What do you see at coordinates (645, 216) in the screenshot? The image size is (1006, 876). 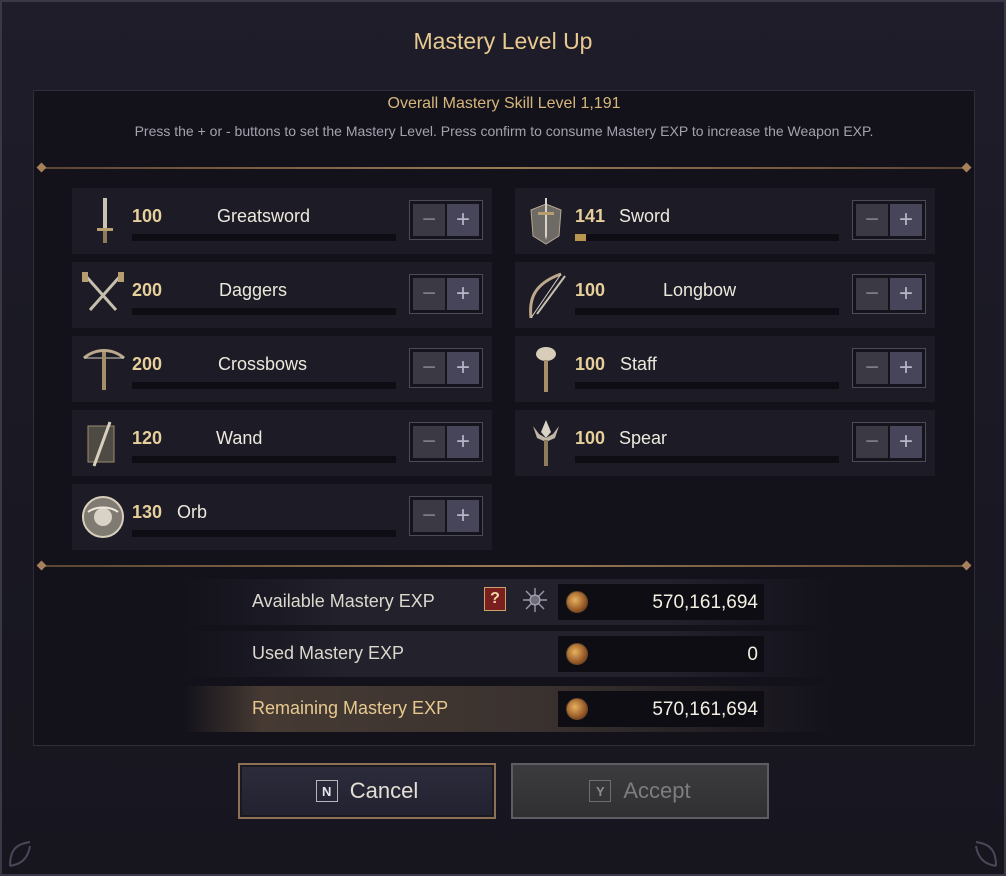 I see `weapon-name: Sword` at bounding box center [645, 216].